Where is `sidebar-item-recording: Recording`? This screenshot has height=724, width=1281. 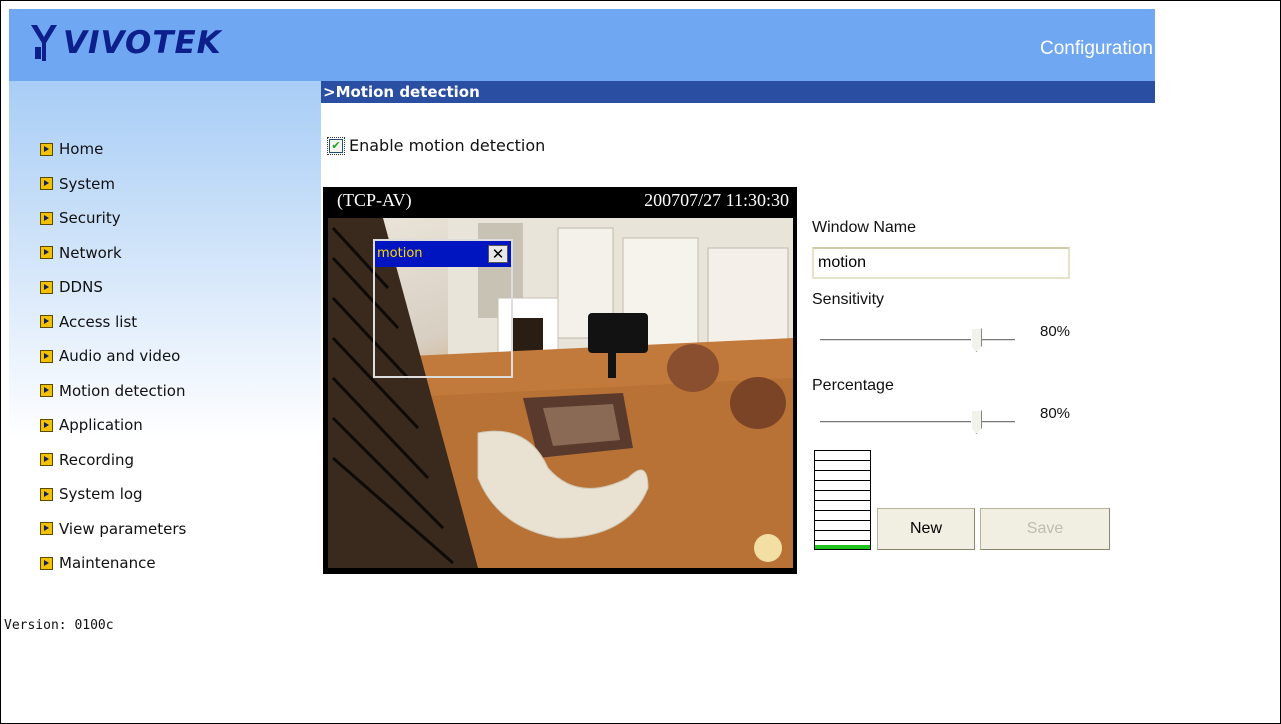
sidebar-item-recording: Recording is located at coordinates (113, 460).